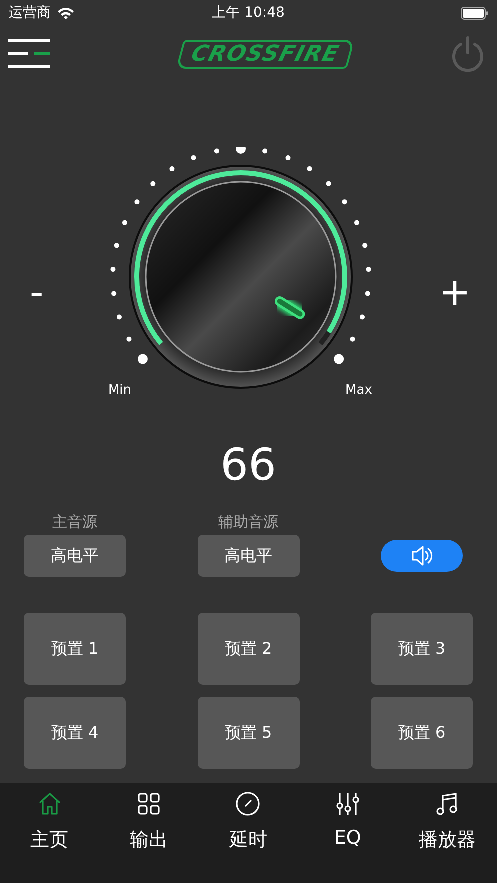 This screenshot has height=883, width=497. What do you see at coordinates (248, 522) in the screenshot?
I see `source-label: 辅助音源` at bounding box center [248, 522].